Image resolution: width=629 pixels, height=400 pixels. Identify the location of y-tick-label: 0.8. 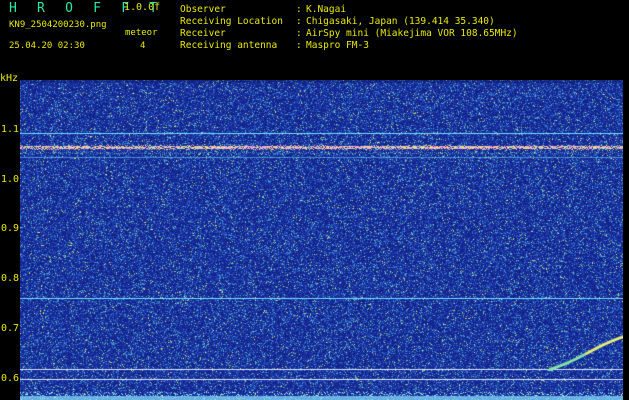
(10, 278).